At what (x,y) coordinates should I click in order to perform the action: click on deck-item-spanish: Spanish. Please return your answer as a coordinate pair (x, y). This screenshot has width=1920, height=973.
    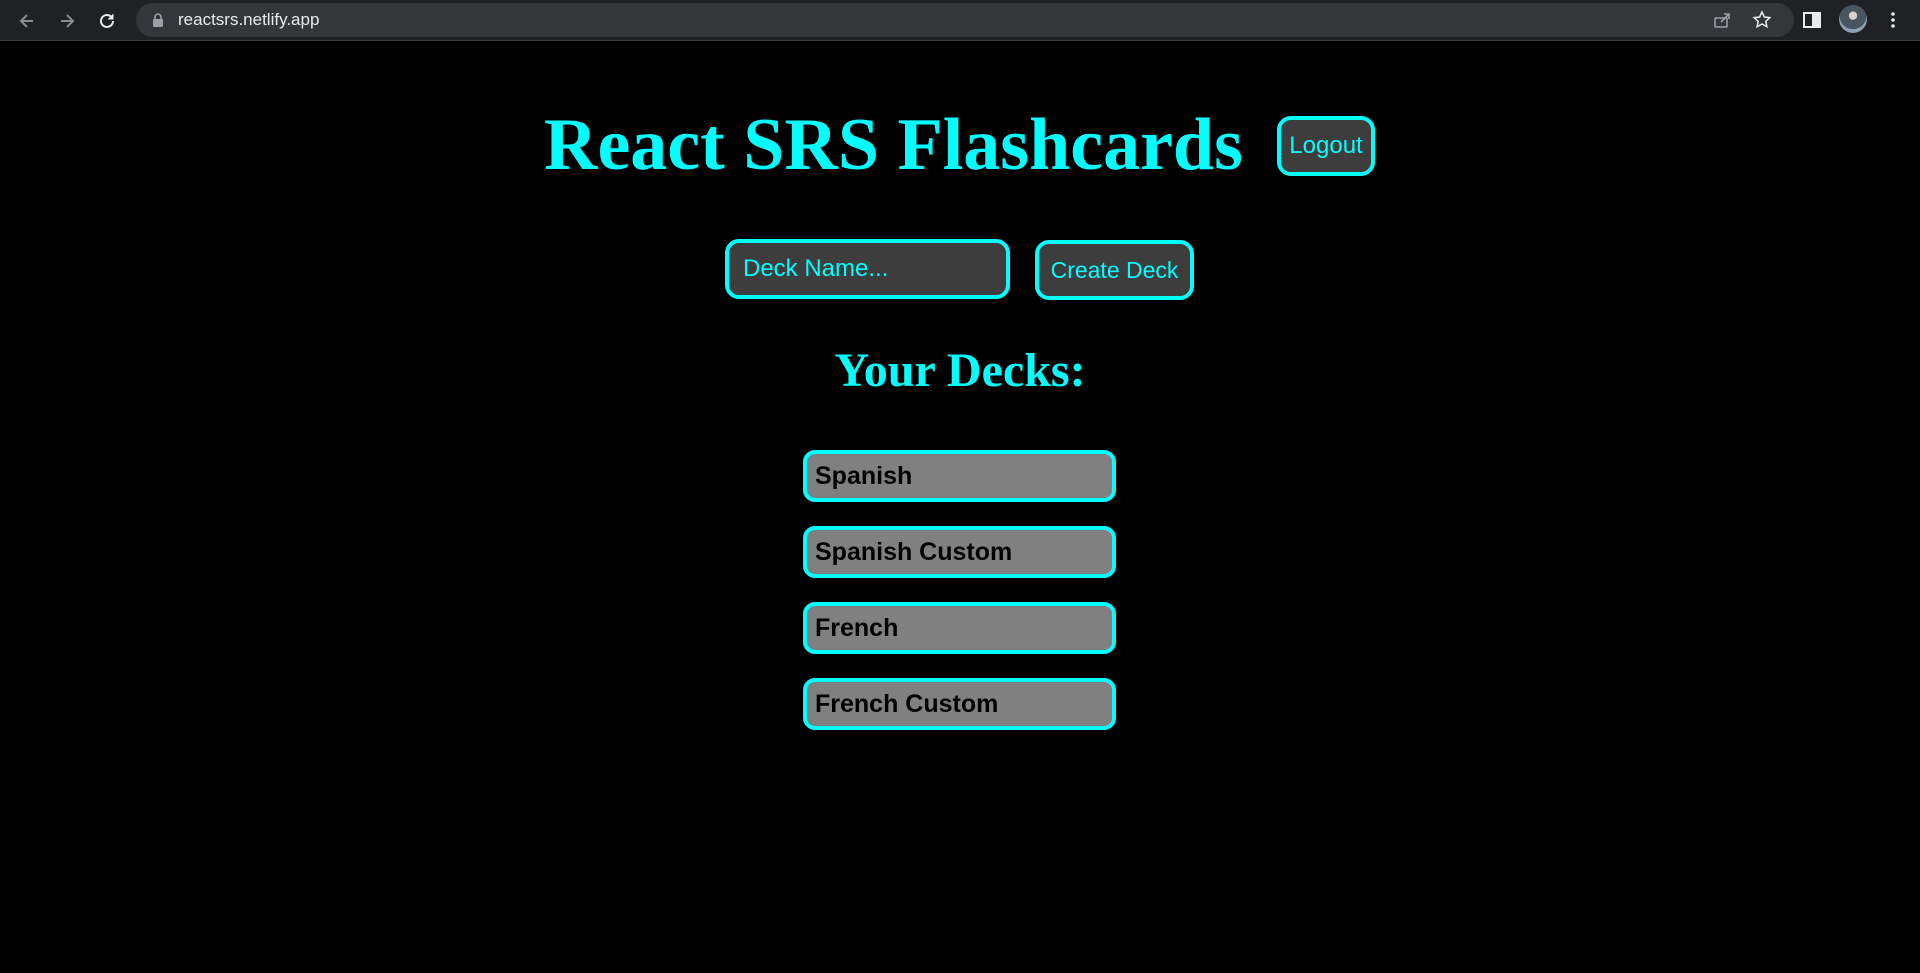
    Looking at the image, I should click on (959, 476).